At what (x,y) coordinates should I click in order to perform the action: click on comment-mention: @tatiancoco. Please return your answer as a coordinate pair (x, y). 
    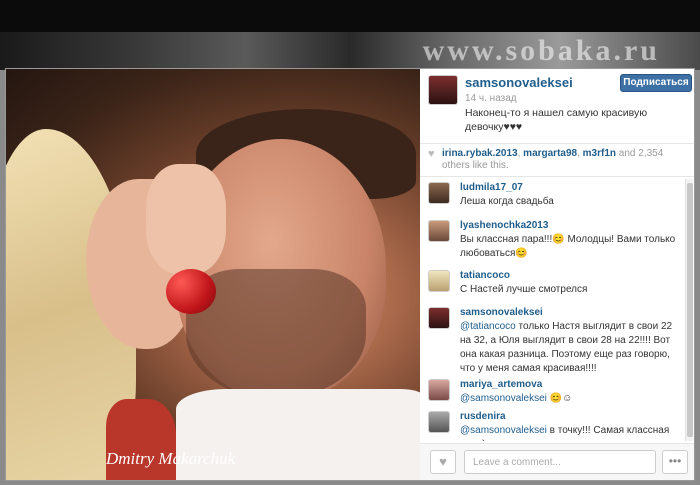
    Looking at the image, I should click on (488, 326).